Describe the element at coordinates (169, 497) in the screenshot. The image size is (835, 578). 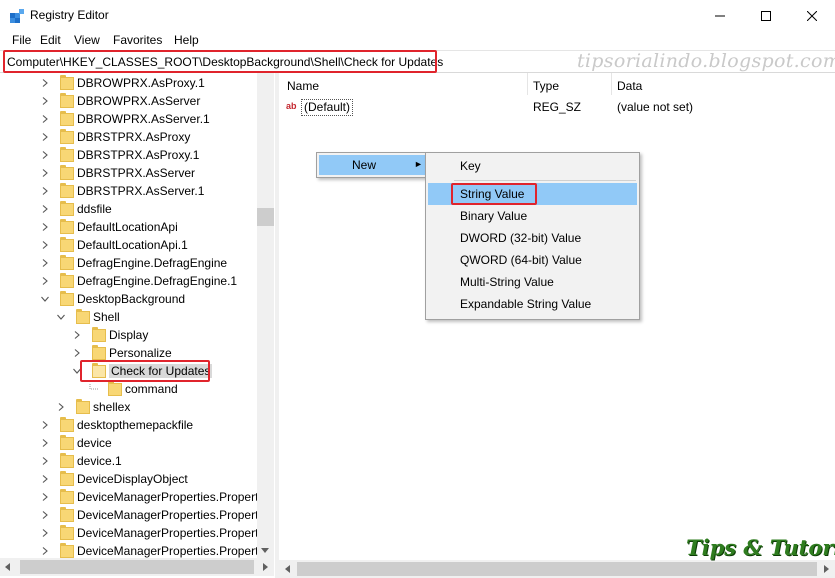
I see `tree-item-label: DeviceManagerProperties.Properti` at that location.